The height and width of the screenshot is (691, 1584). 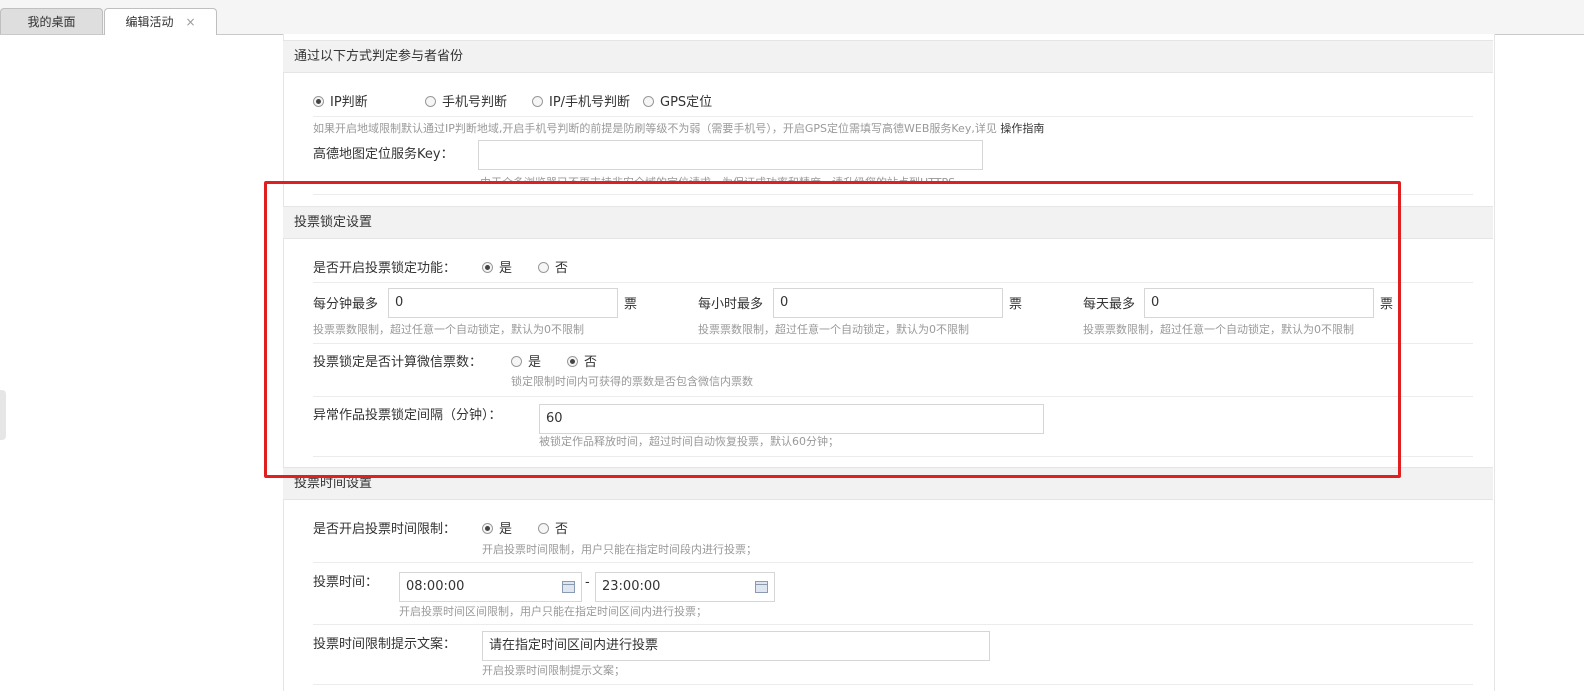 What do you see at coordinates (385, 529) in the screenshot?
I see `time-enable-label: 是否开启投票时间限制：` at bounding box center [385, 529].